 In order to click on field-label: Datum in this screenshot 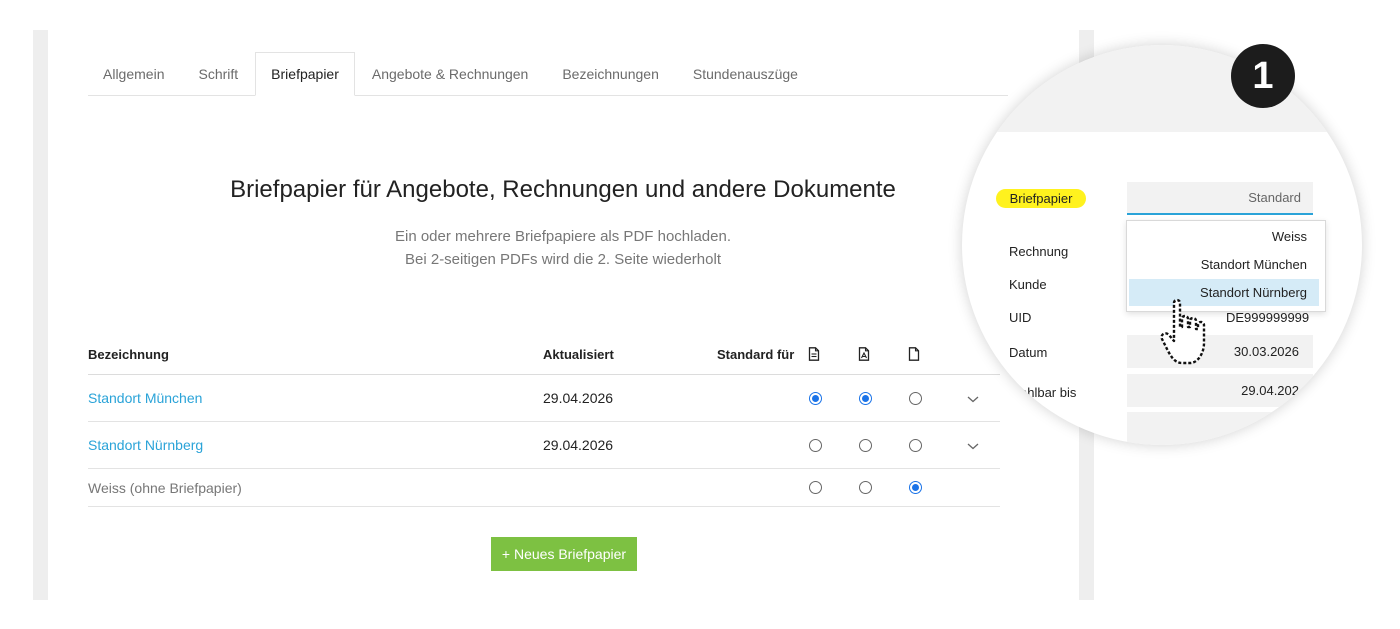, I will do `click(1028, 352)`.